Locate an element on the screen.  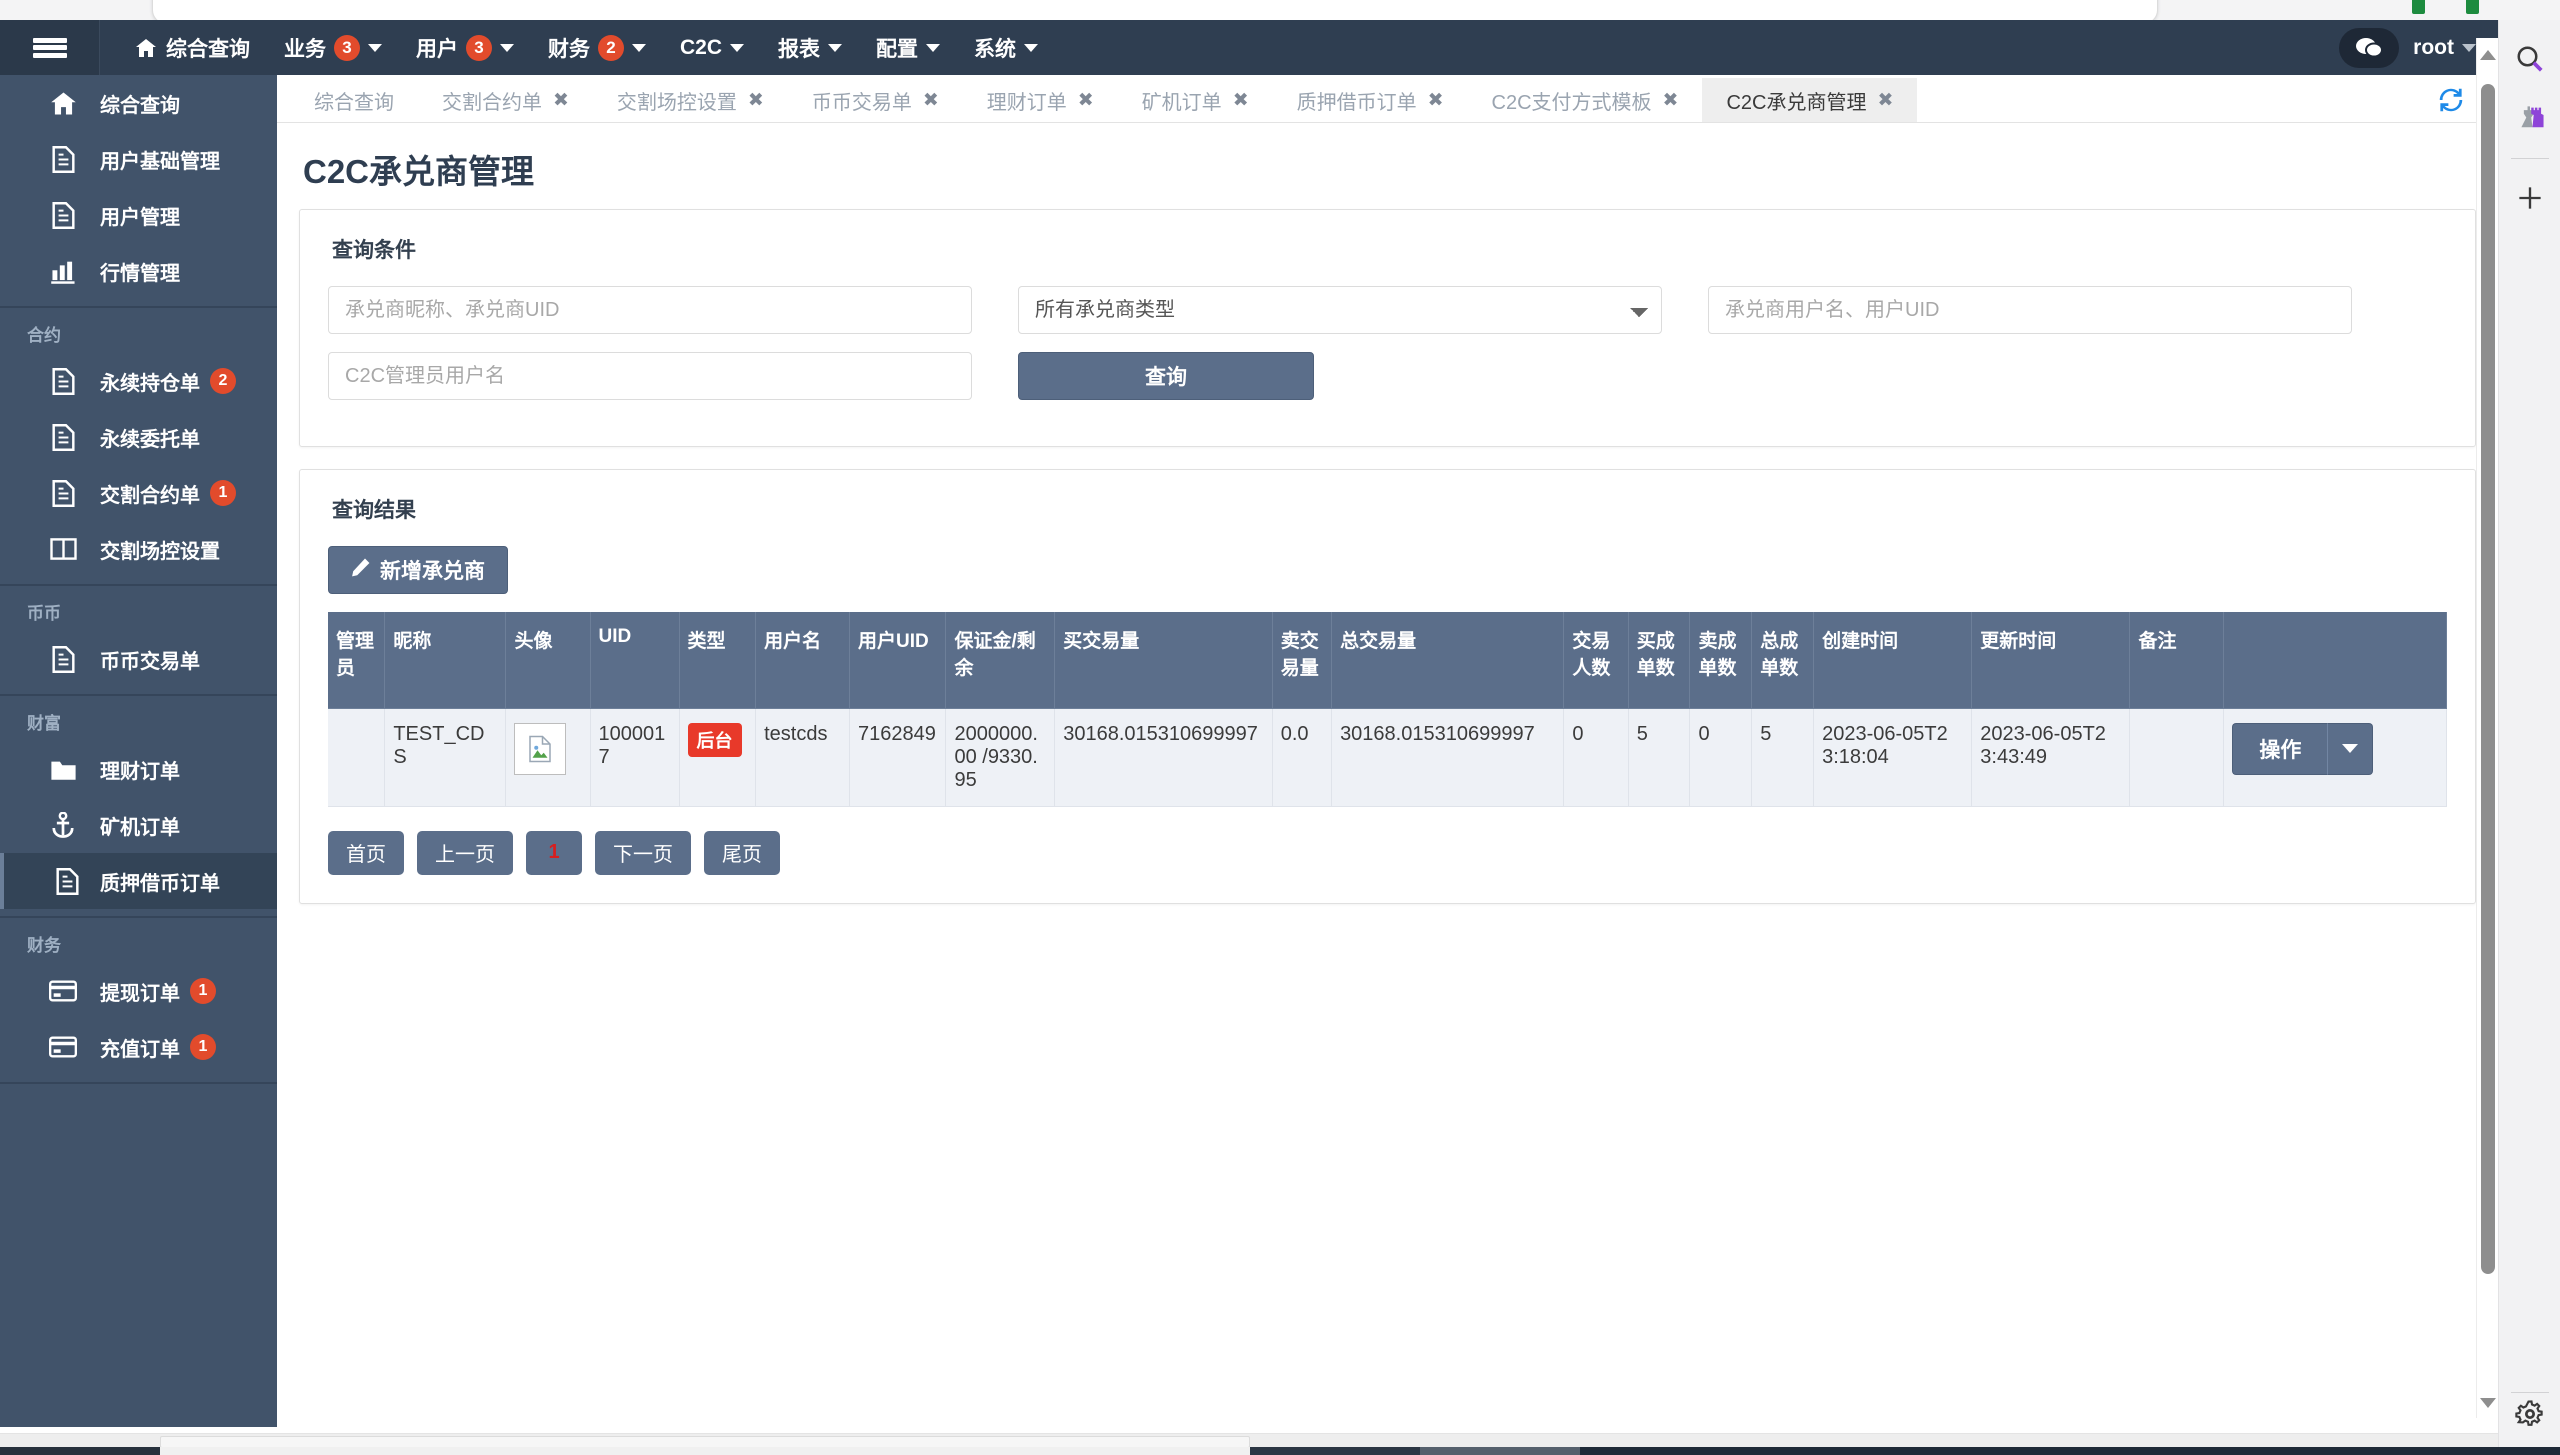
vertical-scrollbar-thumb is located at coordinates (2488, 679).